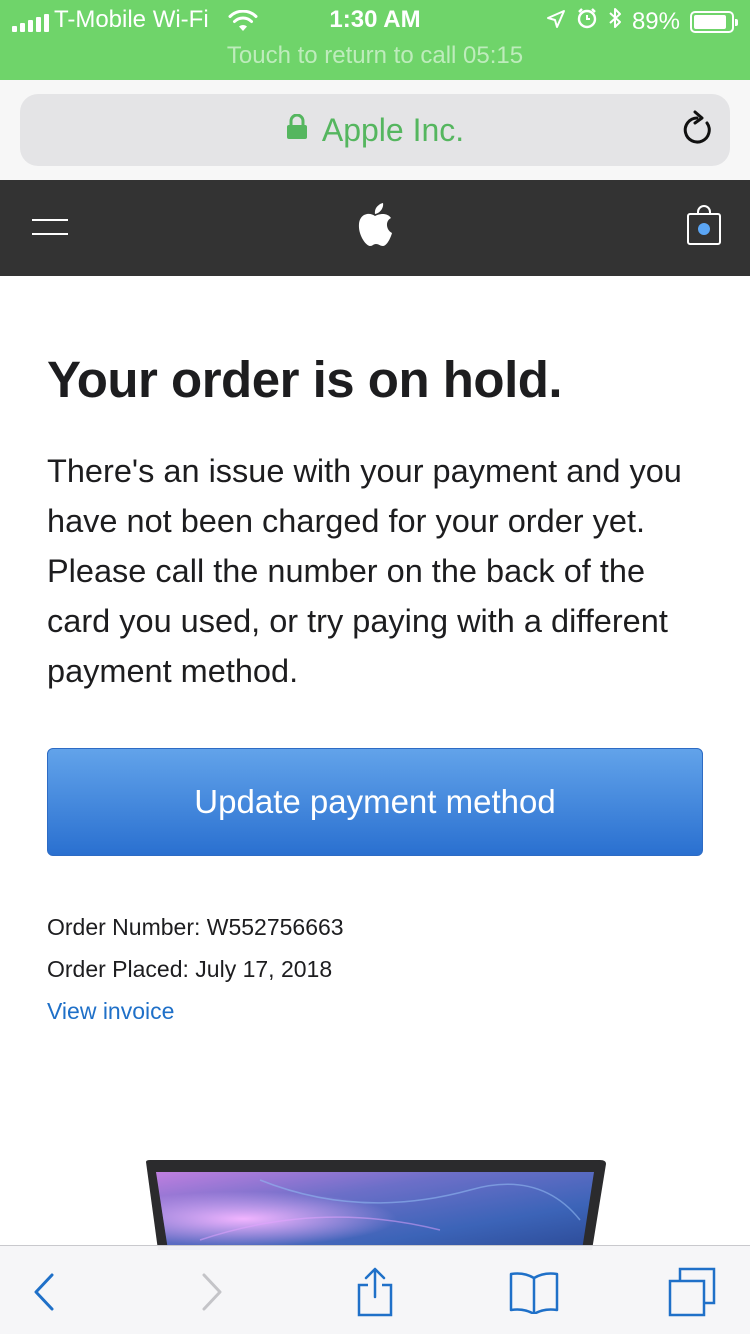 The image size is (750, 1334). What do you see at coordinates (714, 21) in the screenshot?
I see `battery-icon` at bounding box center [714, 21].